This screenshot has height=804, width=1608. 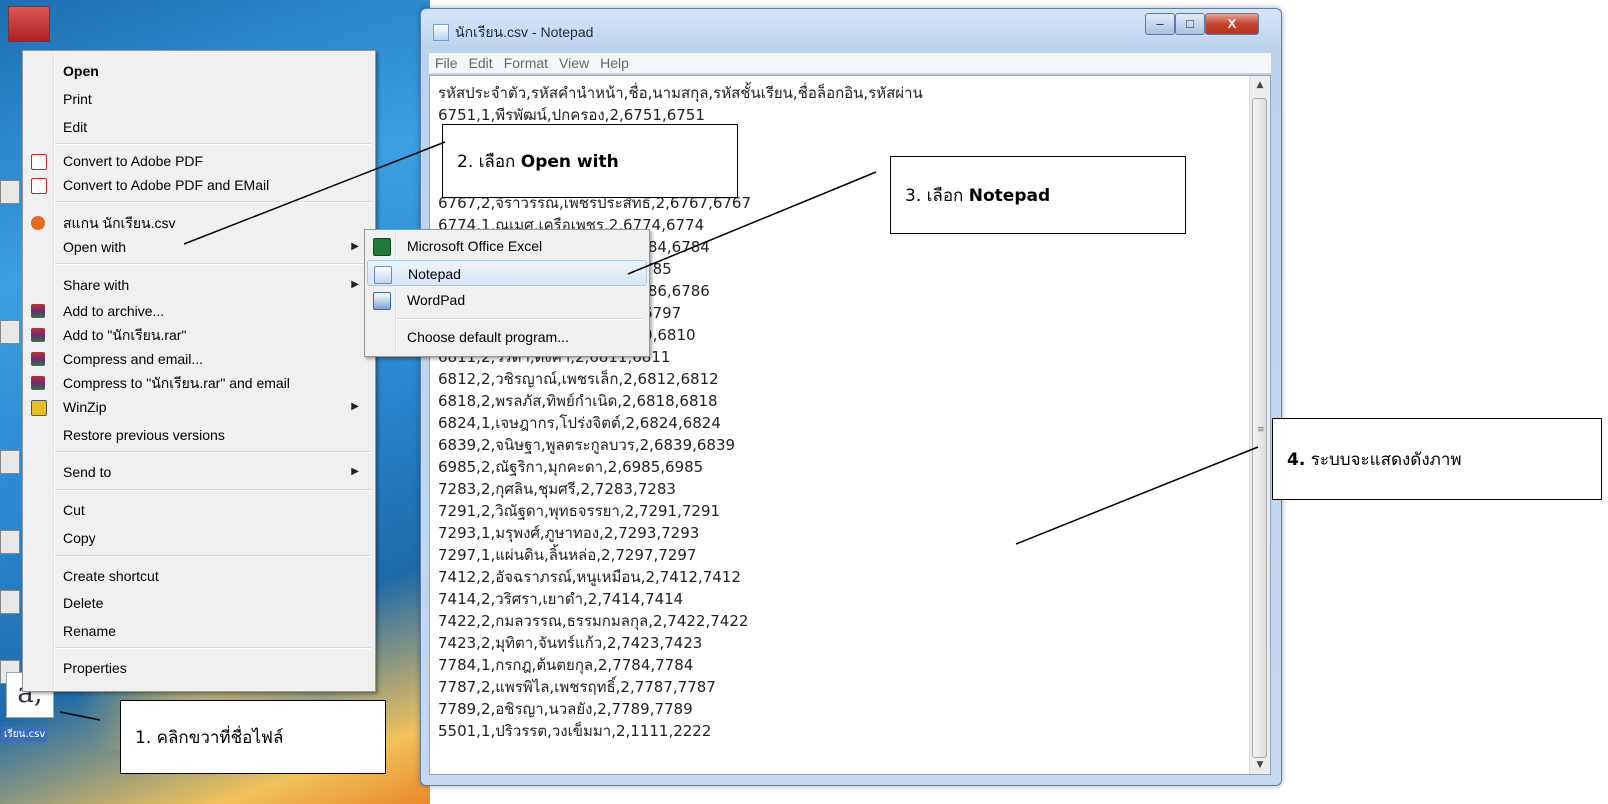 I want to click on menu-item-convert-pdf: Convert to Adobe PDF, so click(x=199, y=161).